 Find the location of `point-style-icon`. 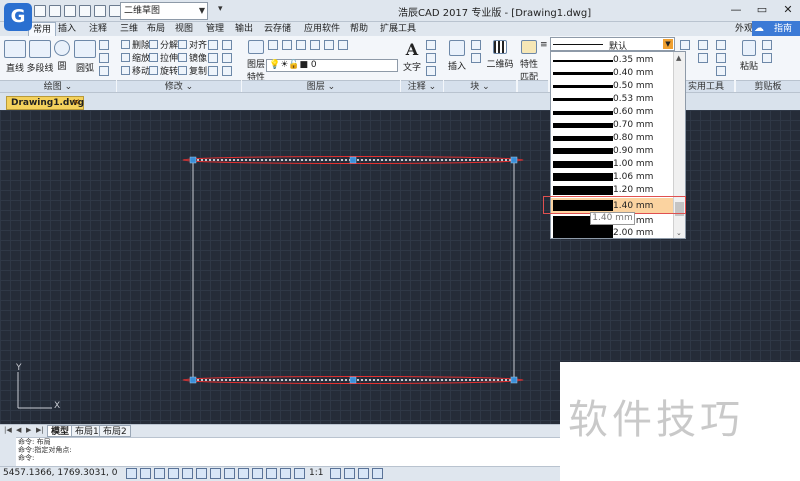

point-style-icon is located at coordinates (721, 71).